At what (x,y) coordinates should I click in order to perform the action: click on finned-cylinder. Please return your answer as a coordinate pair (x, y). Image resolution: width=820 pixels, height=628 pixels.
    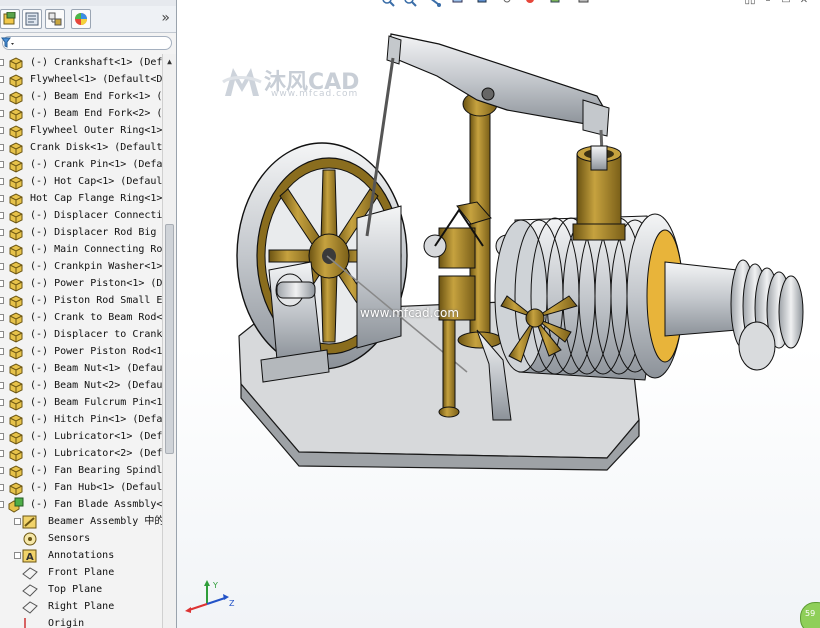
    Looking at the image, I should click on (649, 297).